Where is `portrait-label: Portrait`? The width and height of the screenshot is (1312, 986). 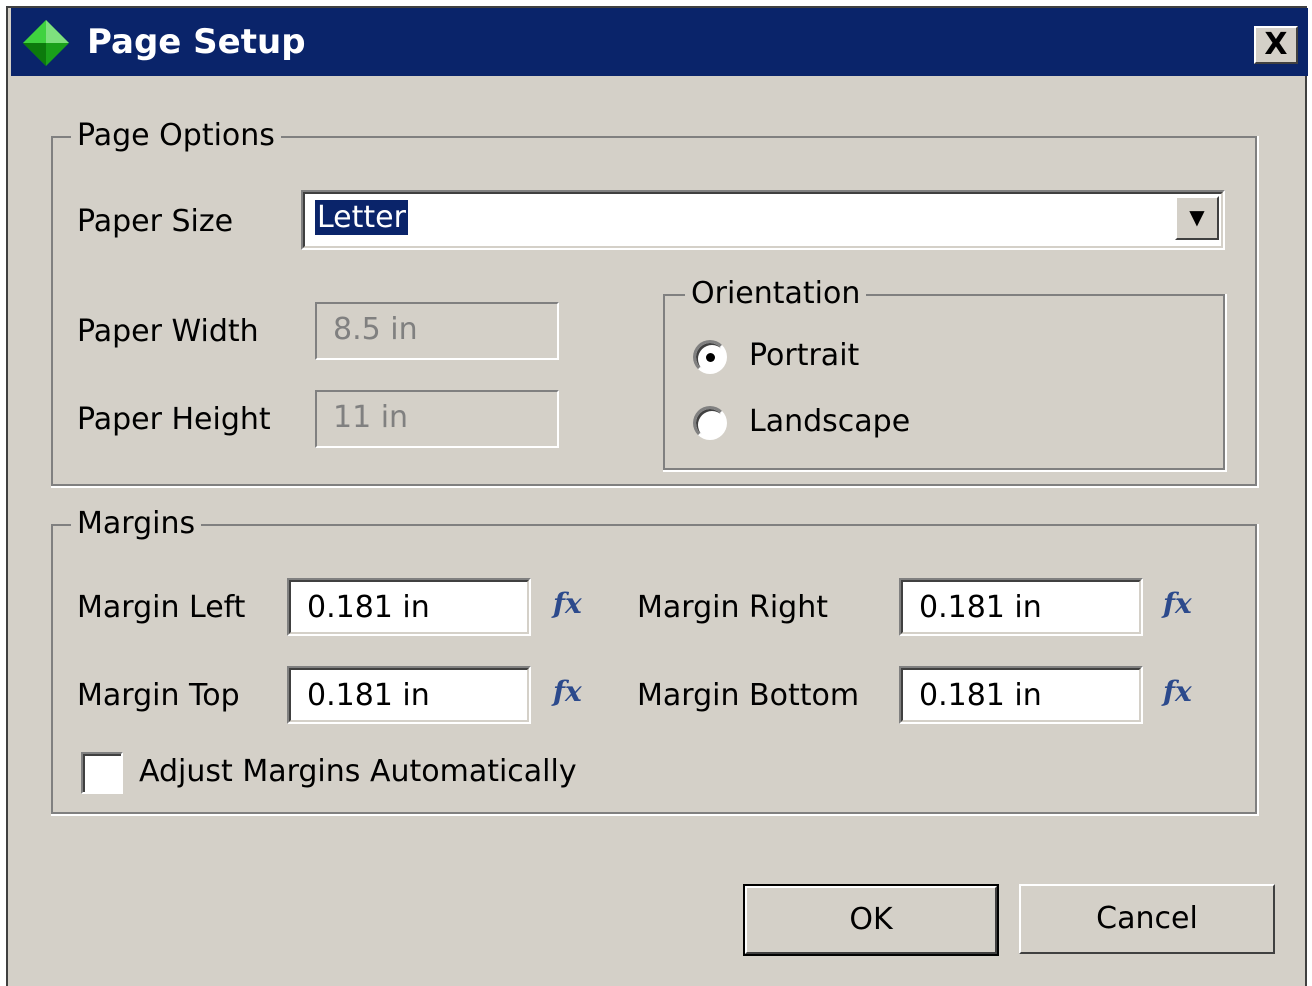 portrait-label: Portrait is located at coordinates (804, 356).